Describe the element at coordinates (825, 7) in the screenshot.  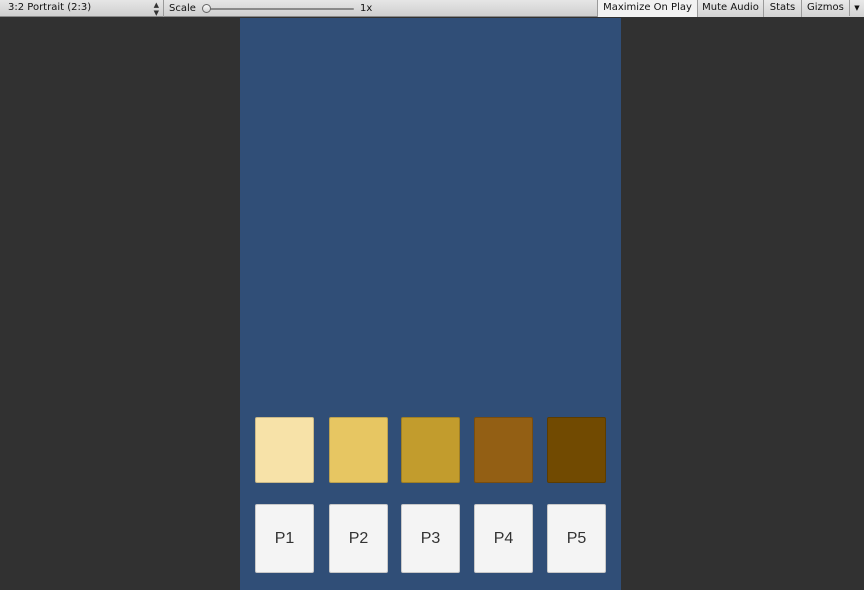
I see `gizmos-label: Gizmos` at that location.